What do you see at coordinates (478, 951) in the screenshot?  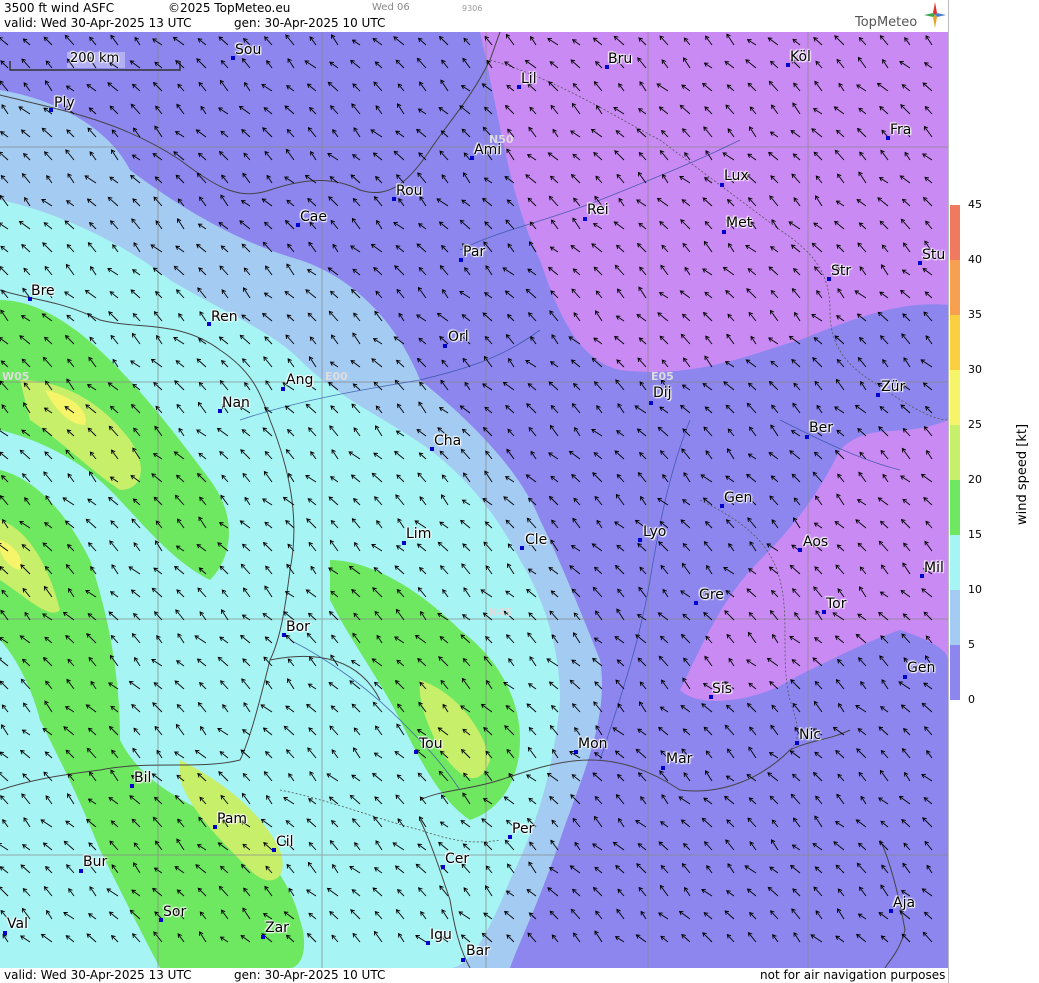 I see `city-label-bar: Bar` at bounding box center [478, 951].